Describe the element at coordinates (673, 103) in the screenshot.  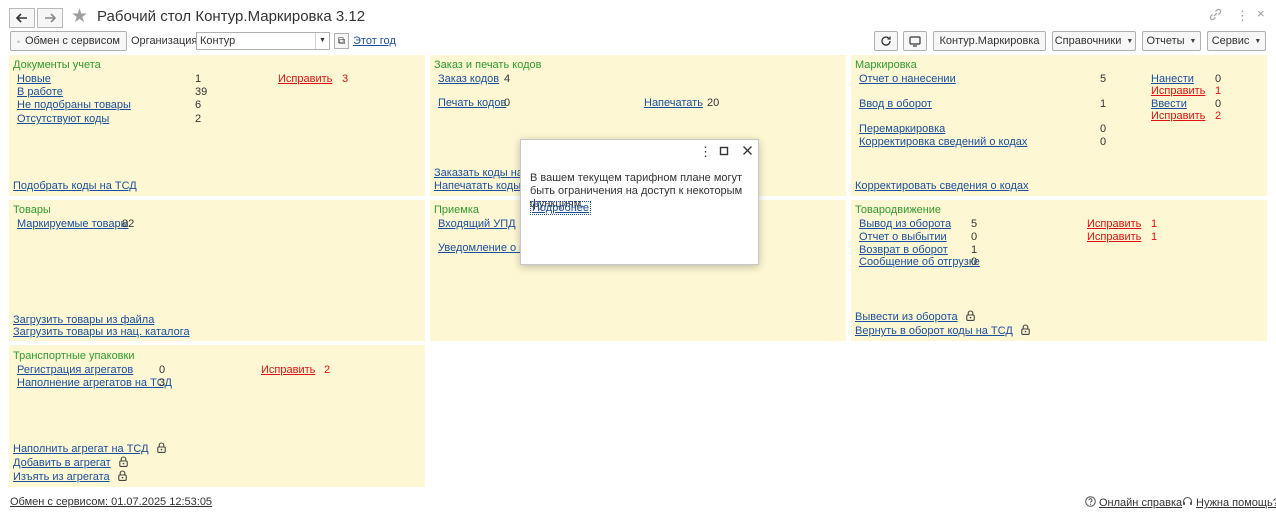
I see `to-print-link: Напечатать` at that location.